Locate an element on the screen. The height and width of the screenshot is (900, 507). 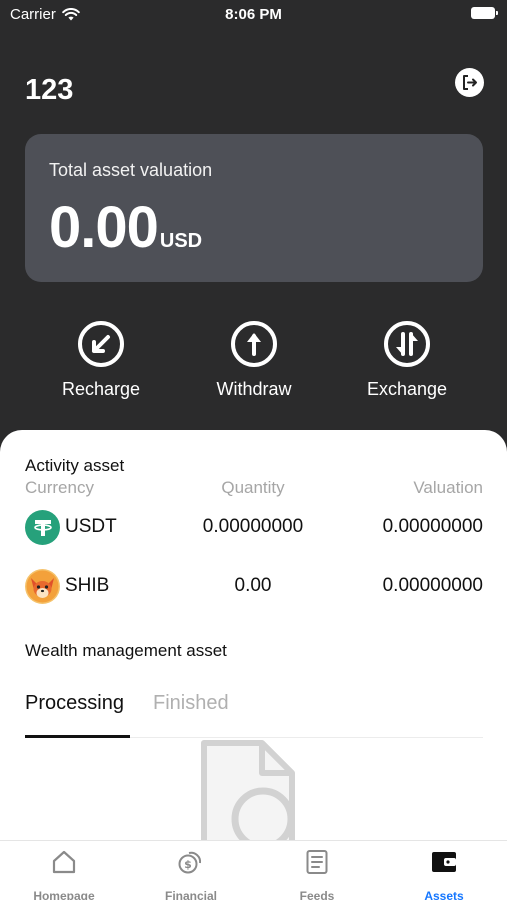
coin-name: SHIB is located at coordinates (87, 585).